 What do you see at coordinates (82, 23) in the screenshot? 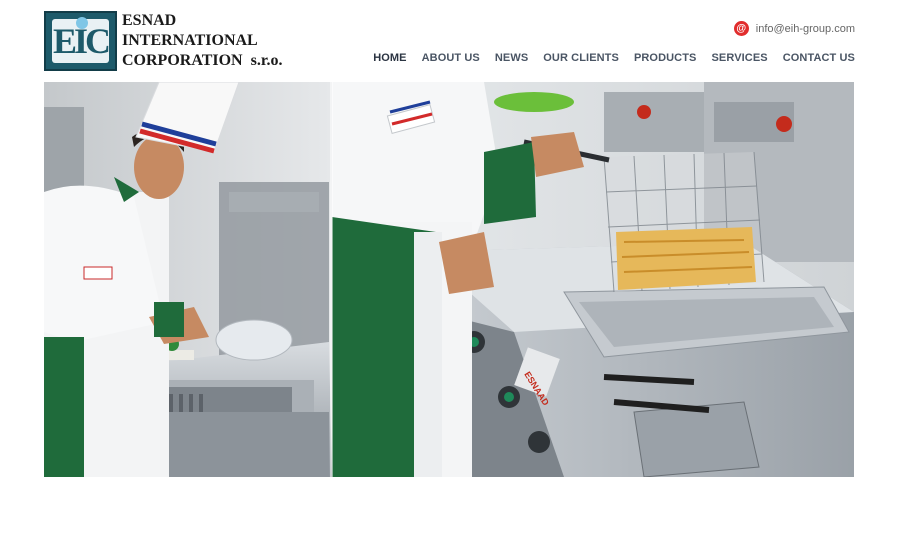
I see `logo-bulb-icon` at bounding box center [82, 23].